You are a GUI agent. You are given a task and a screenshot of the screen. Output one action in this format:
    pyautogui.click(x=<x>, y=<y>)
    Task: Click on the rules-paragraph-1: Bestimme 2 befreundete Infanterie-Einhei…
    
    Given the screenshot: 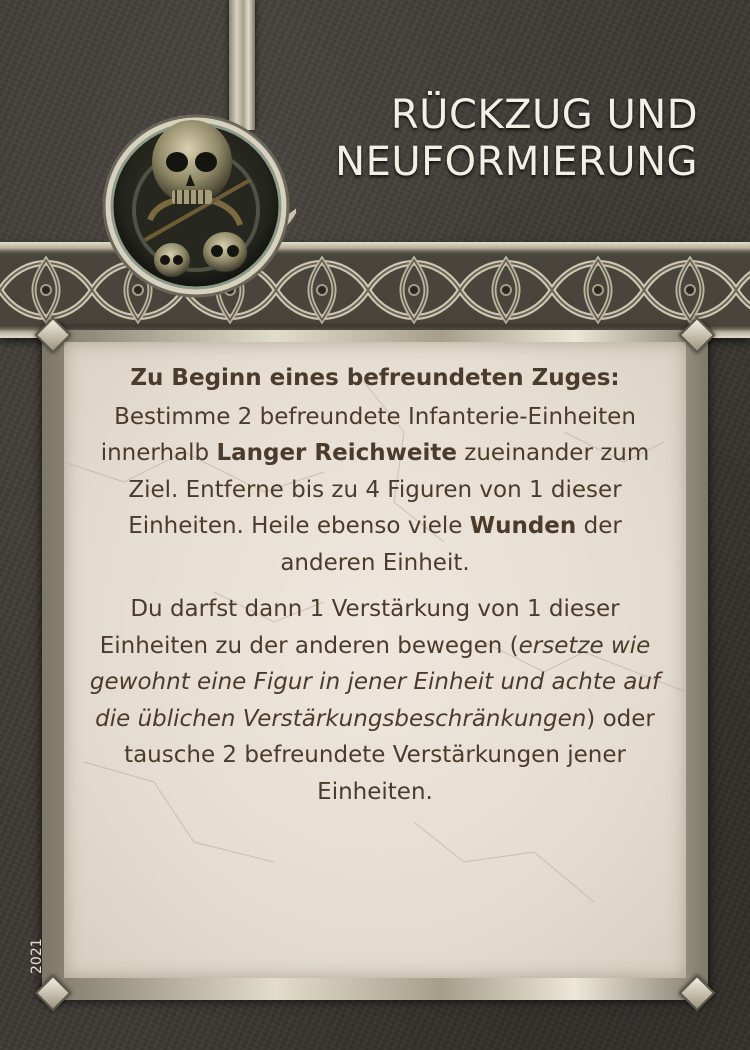 What is the action you would take?
    pyautogui.click(x=375, y=489)
    